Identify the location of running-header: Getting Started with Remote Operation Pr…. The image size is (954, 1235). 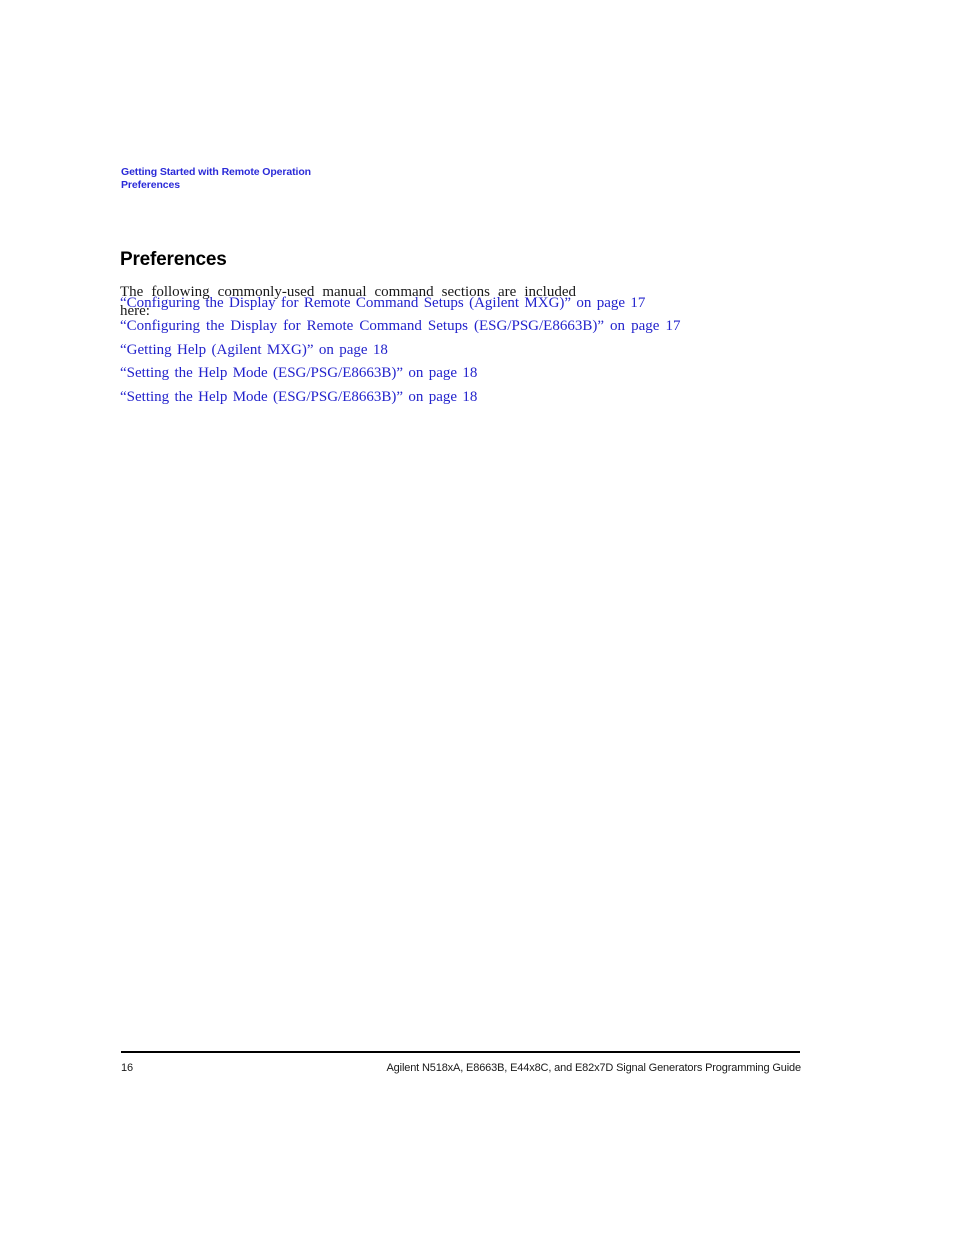
(421, 178).